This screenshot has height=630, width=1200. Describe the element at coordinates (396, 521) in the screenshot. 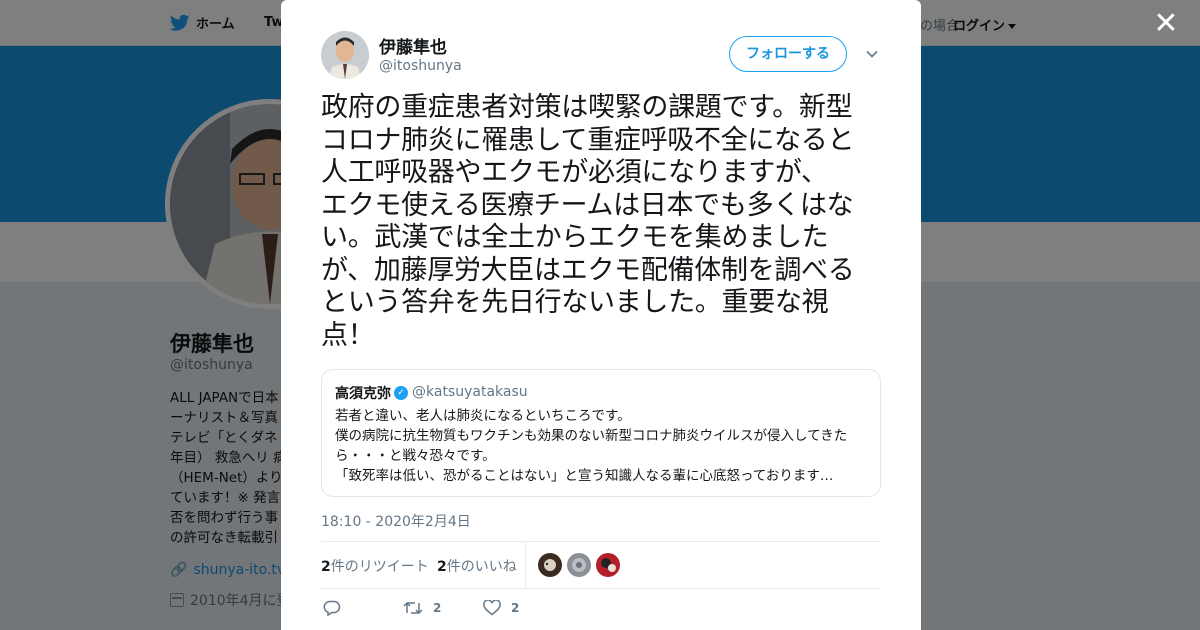

I see `tweet-timestamp: 18:10 - 2020年2月4日` at that location.